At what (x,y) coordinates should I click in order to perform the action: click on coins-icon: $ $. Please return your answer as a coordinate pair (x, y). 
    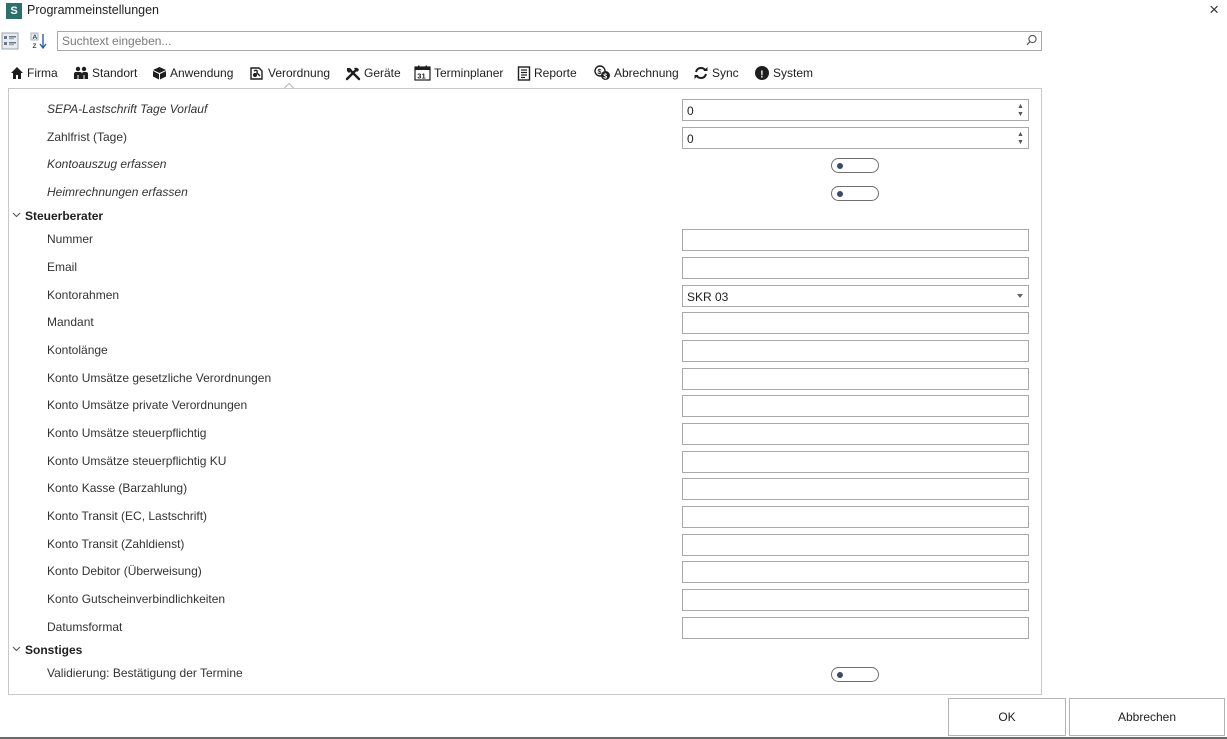
    Looking at the image, I should click on (602, 72).